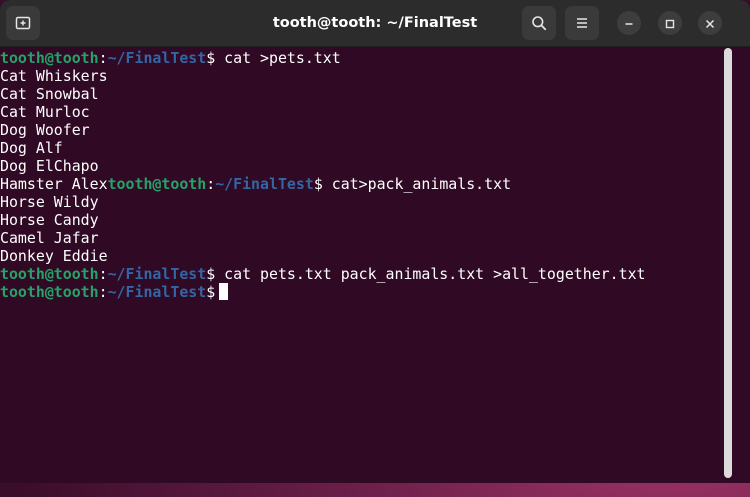  I want to click on text-cursor, so click(224, 291).